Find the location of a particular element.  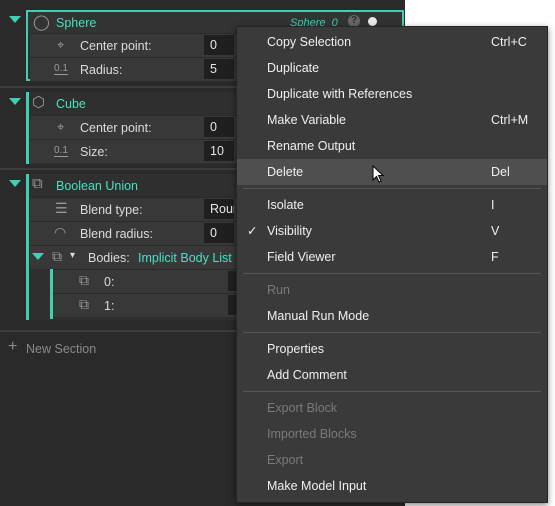

body-item-label: 1: is located at coordinates (109, 306).